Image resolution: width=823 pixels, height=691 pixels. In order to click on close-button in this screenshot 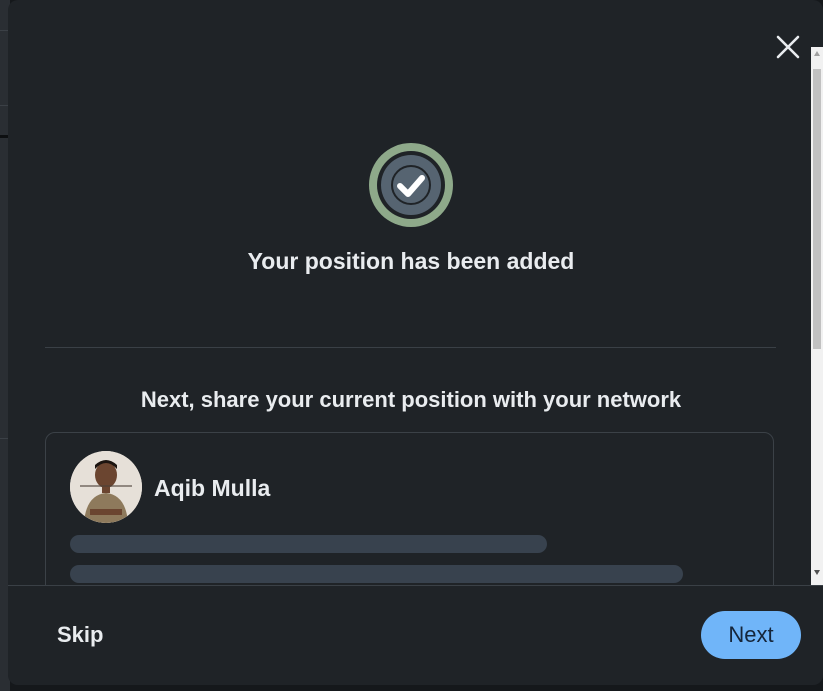, I will do `click(788, 47)`.